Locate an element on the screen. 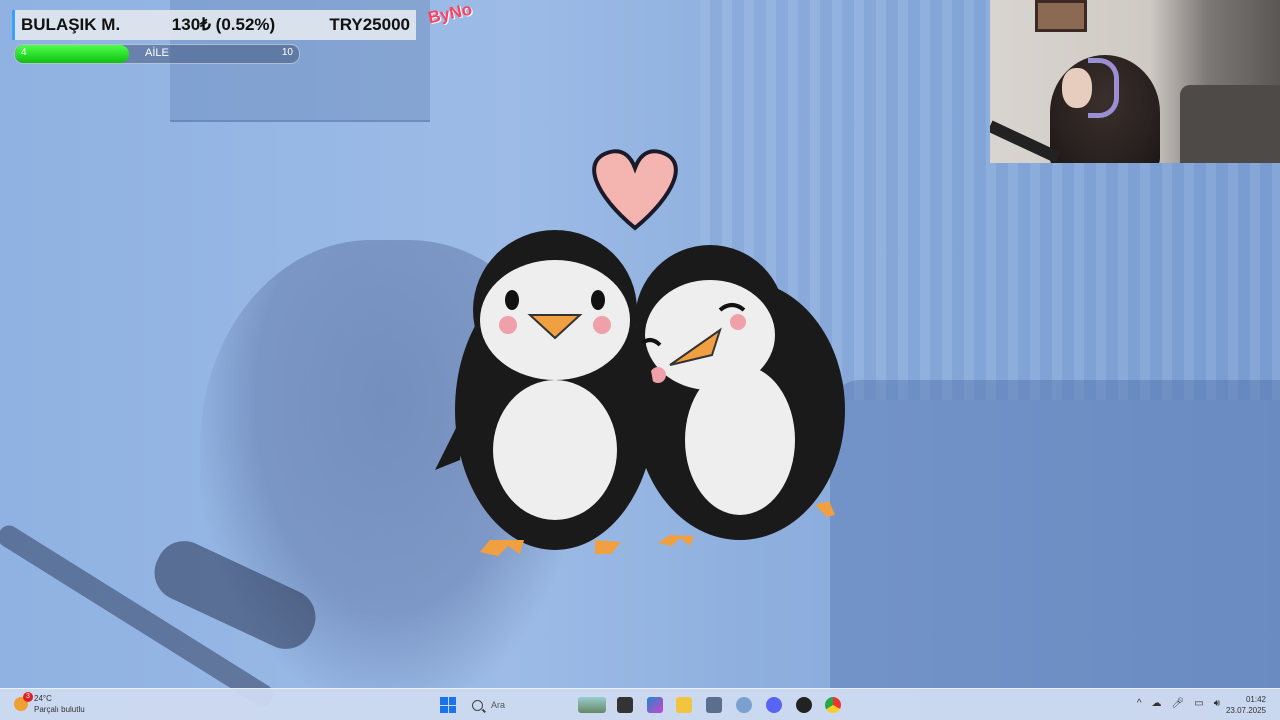  right-penguin is located at coordinates (740, 395).